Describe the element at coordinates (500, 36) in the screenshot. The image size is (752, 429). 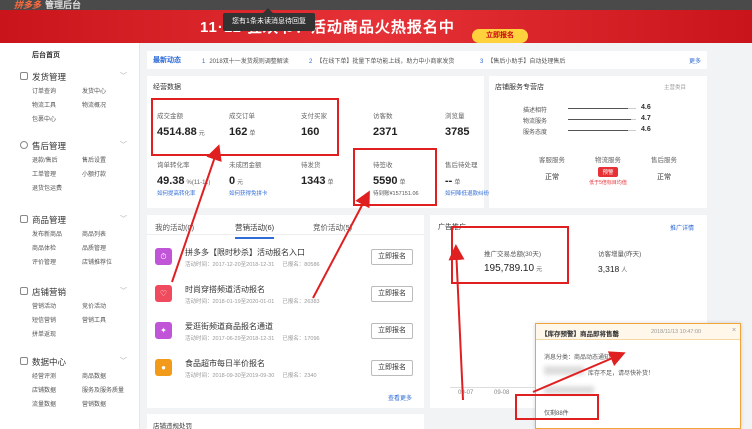
I see `banner-signup-button: 立即报名` at that location.